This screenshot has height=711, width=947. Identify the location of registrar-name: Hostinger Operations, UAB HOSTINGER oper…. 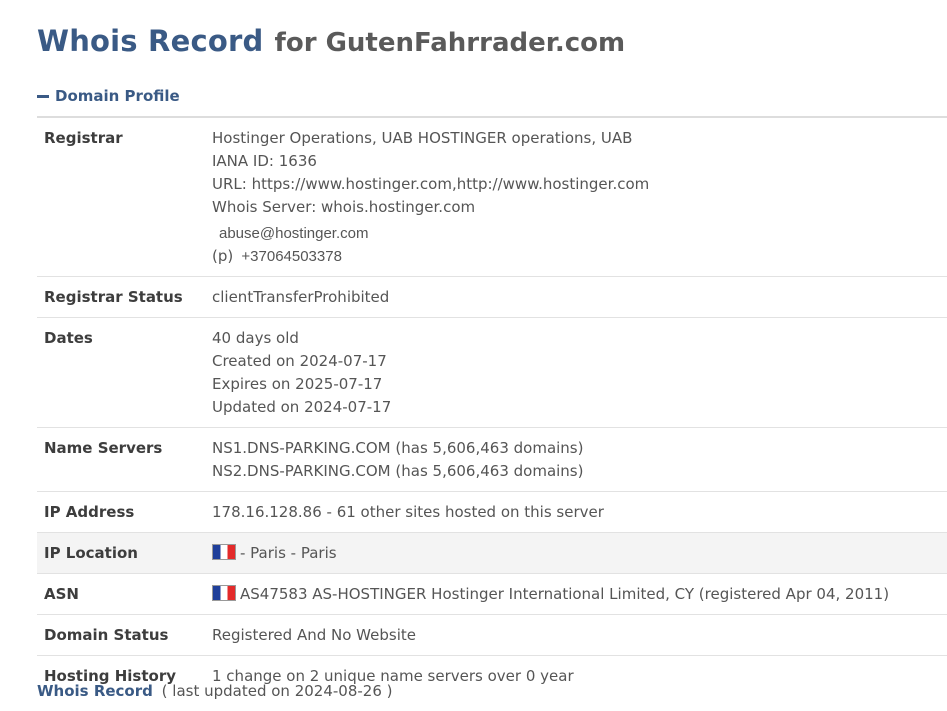
(422, 138).